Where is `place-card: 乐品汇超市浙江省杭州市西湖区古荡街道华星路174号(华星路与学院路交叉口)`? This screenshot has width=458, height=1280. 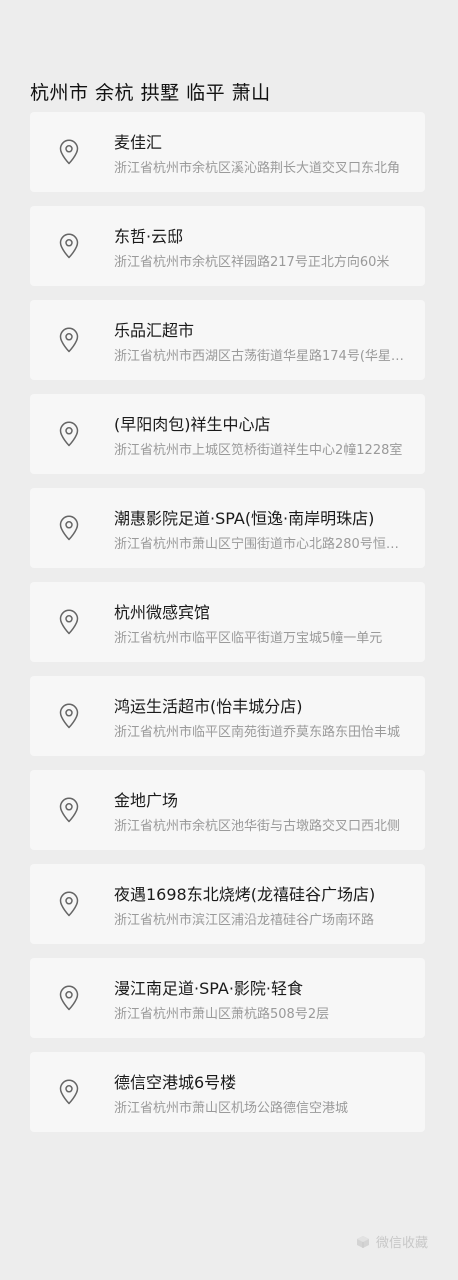 place-card: 乐品汇超市浙江省杭州市西湖区古荡街道华星路174号(华星路与学院路交叉口) is located at coordinates (227, 340).